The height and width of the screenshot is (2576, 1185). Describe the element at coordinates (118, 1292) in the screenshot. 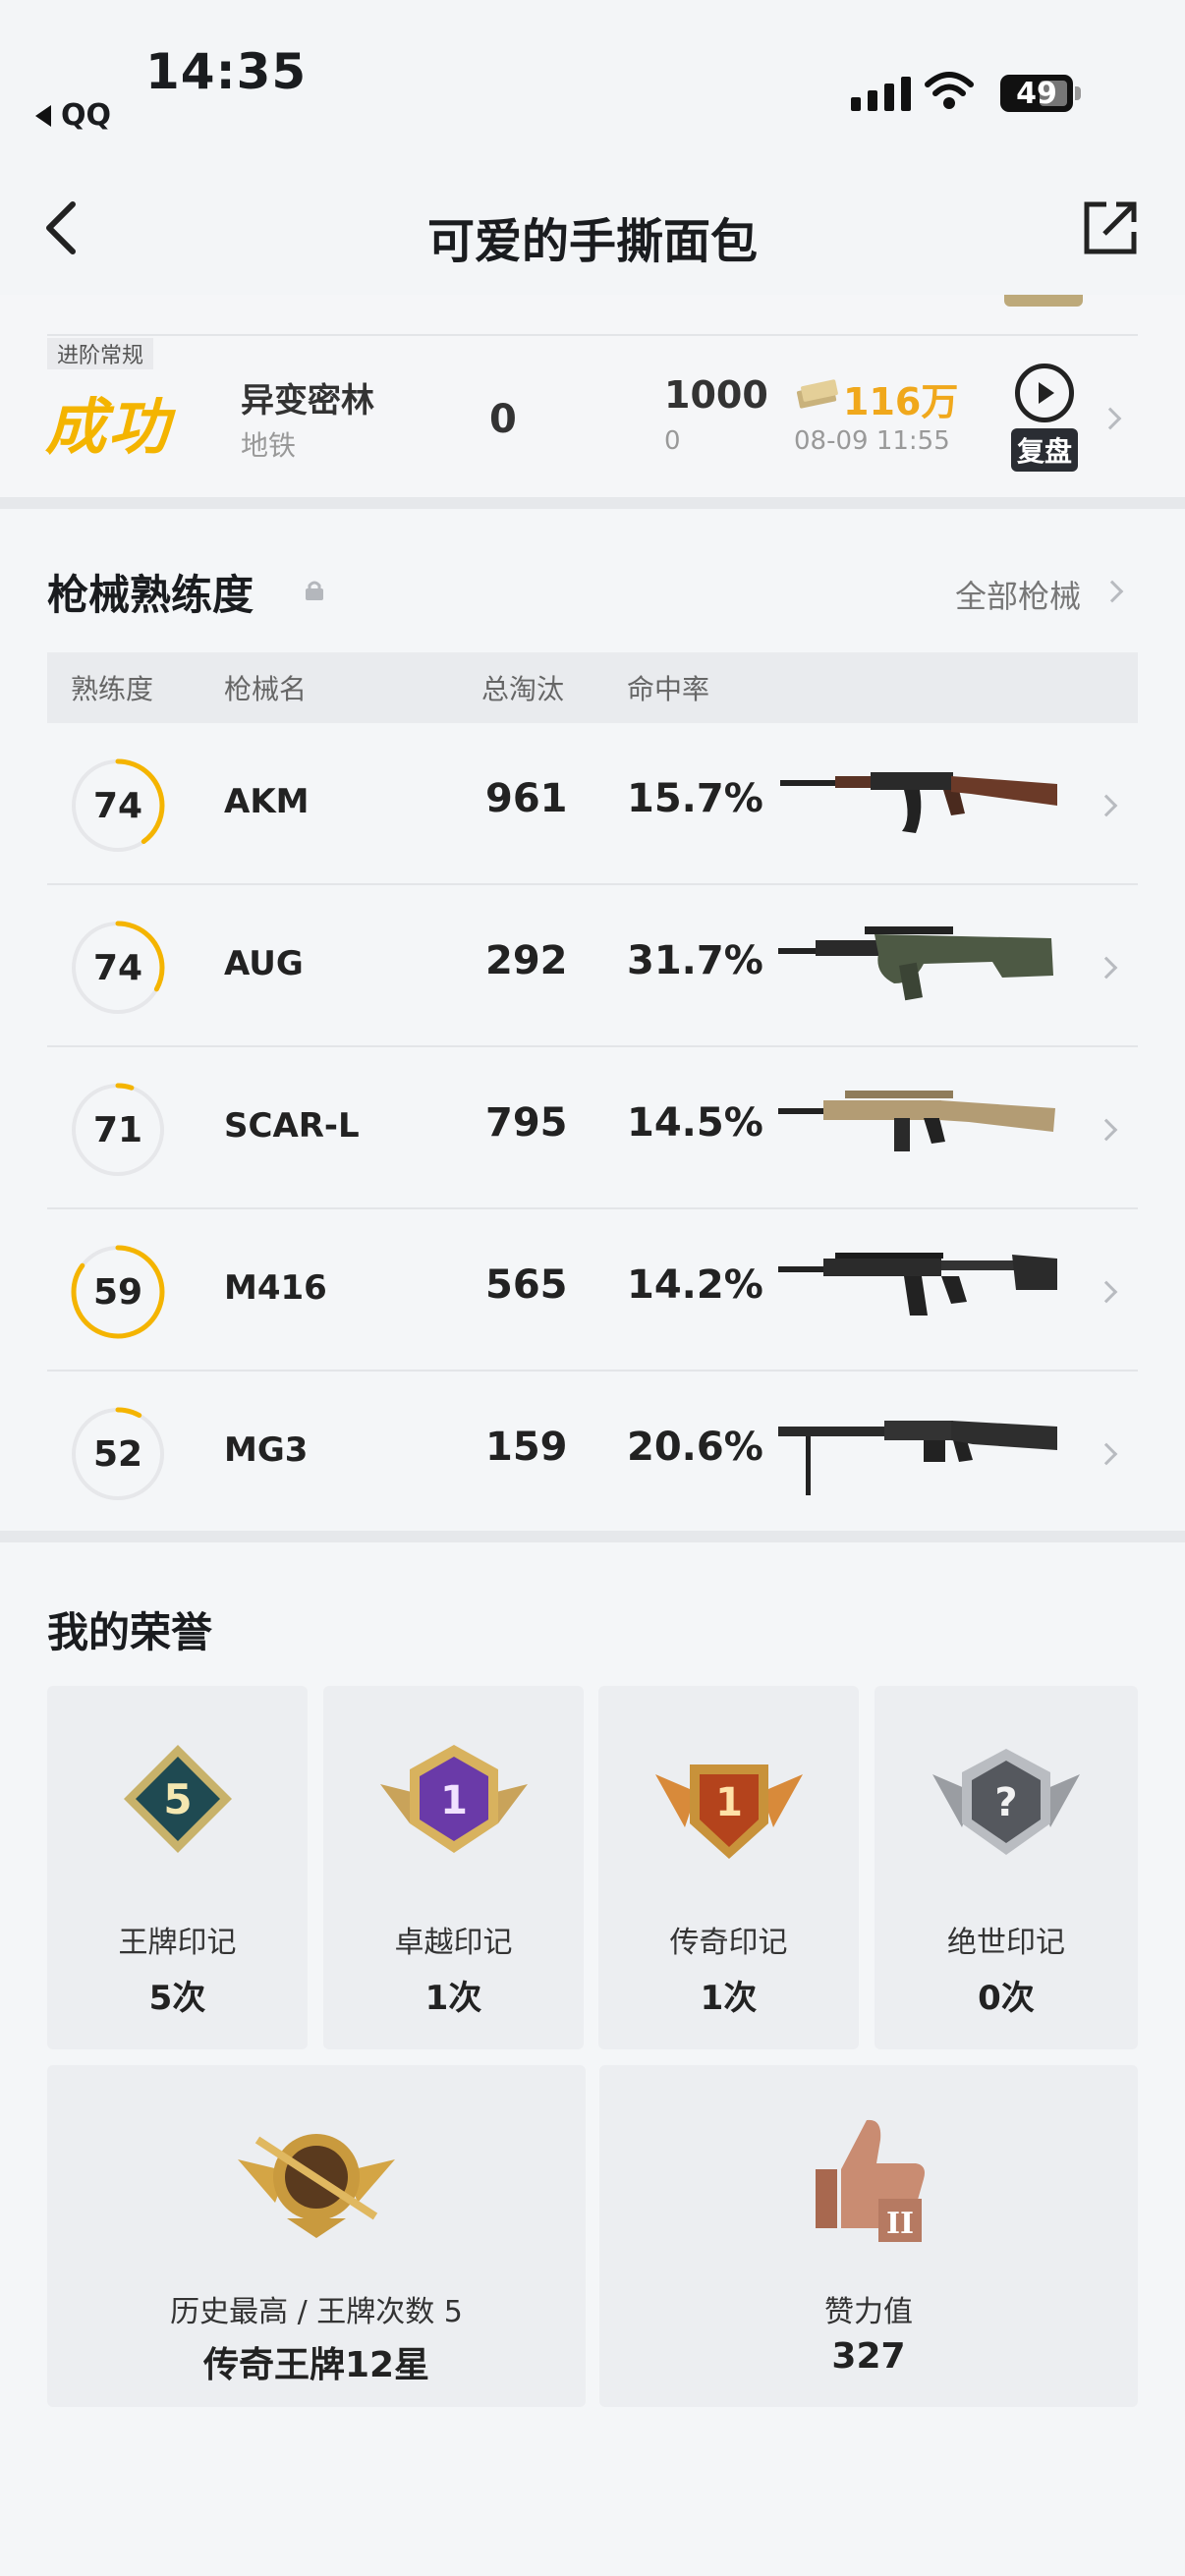

I see `mastery-level: 59` at that location.